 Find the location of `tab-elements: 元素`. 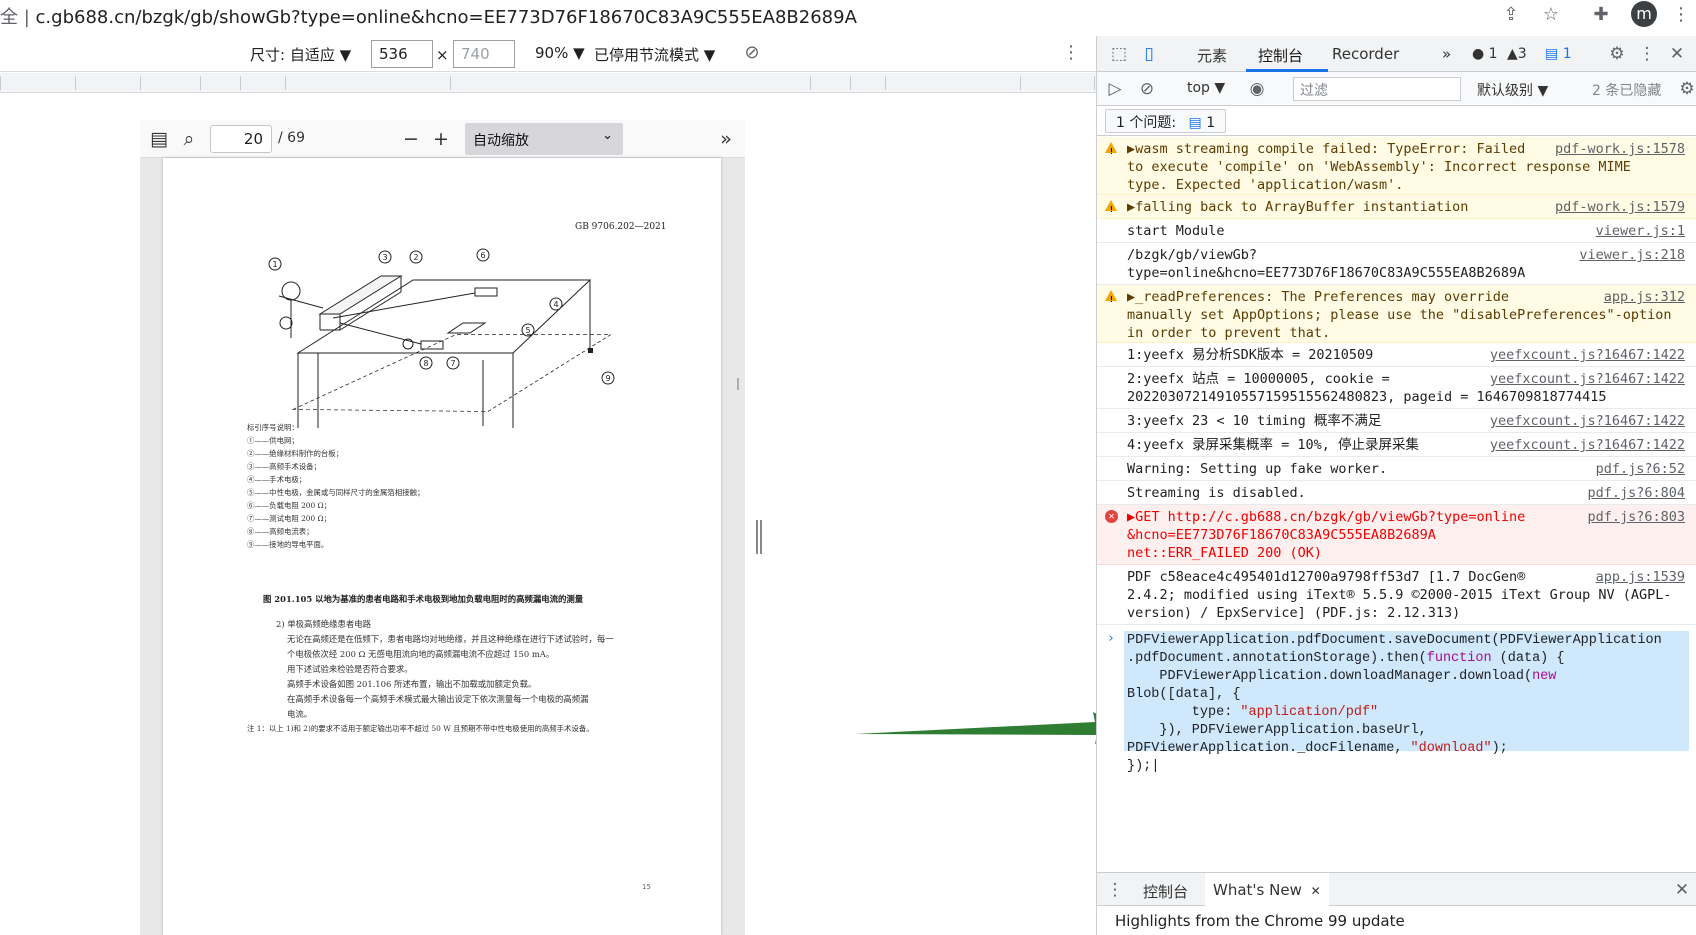

tab-elements: 元素 is located at coordinates (1212, 55).